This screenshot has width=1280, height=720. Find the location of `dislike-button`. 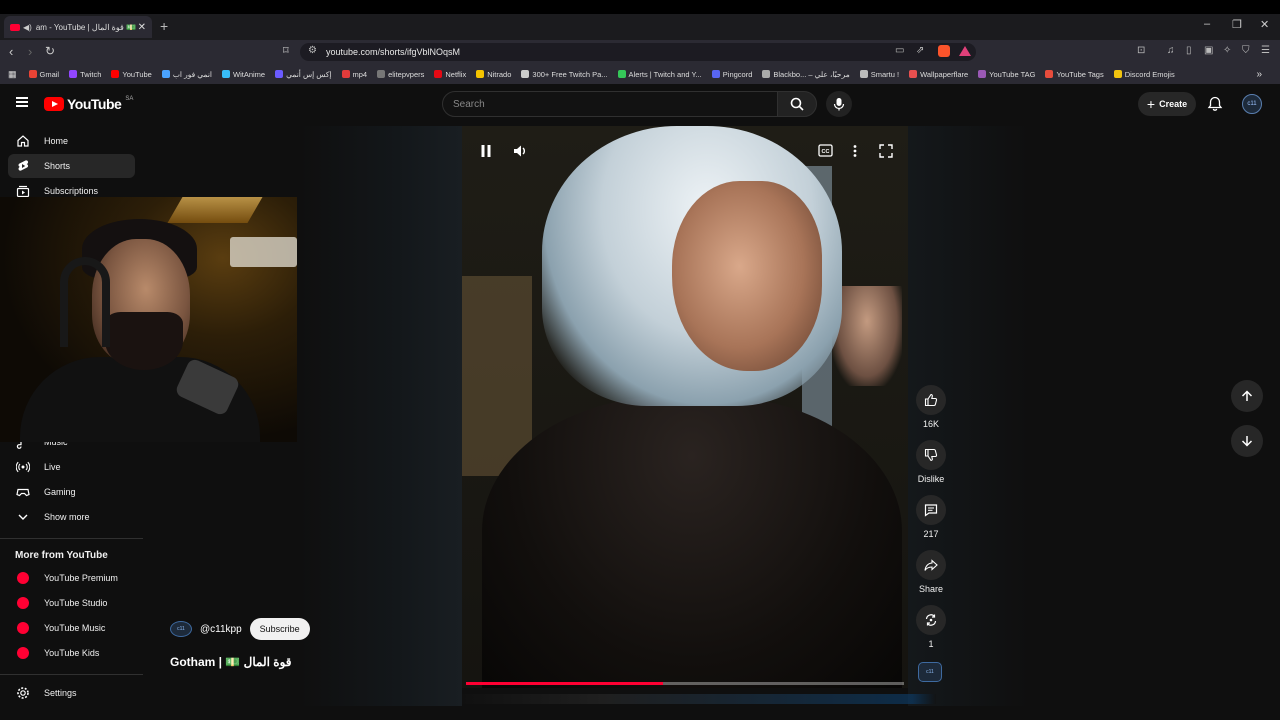

dislike-button is located at coordinates (931, 455).